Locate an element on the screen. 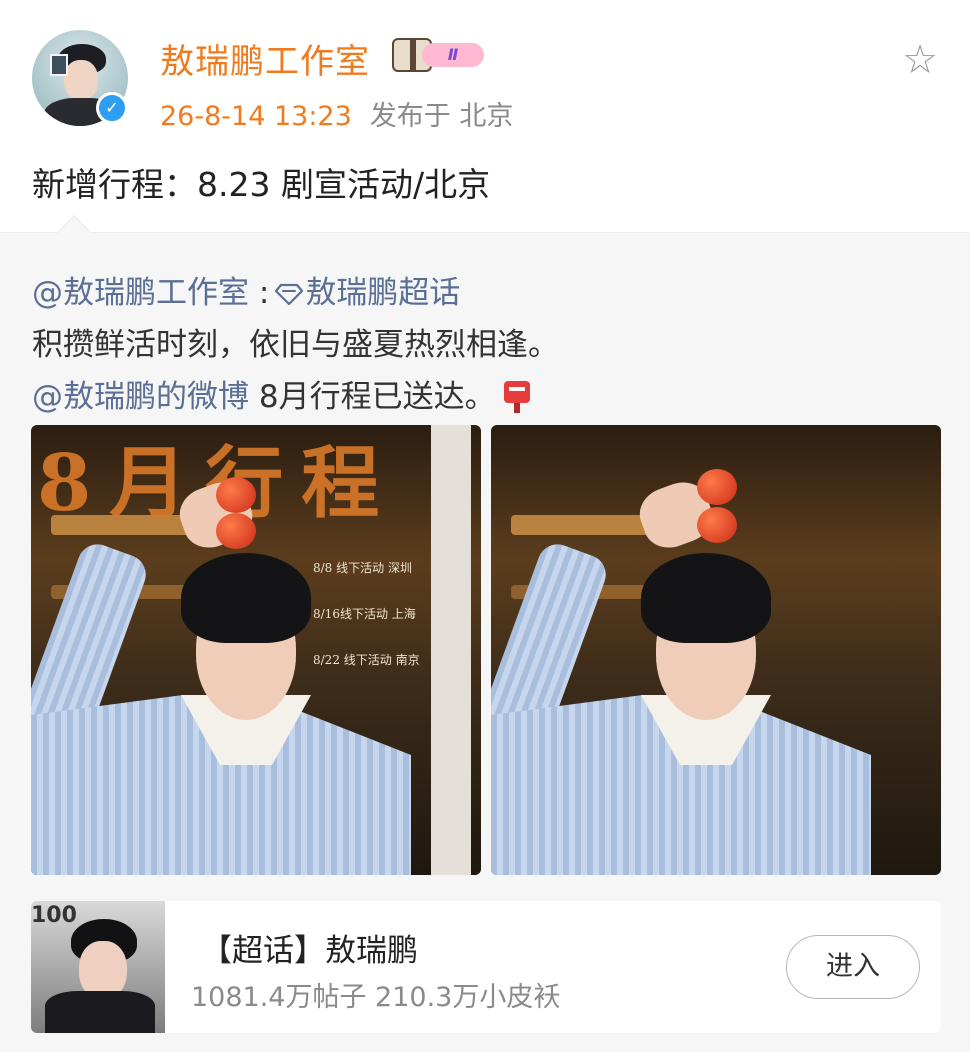 This screenshot has height=1052, width=970. post-text: 新增行程：8.23 剧宣活动/北京 is located at coordinates (261, 184).